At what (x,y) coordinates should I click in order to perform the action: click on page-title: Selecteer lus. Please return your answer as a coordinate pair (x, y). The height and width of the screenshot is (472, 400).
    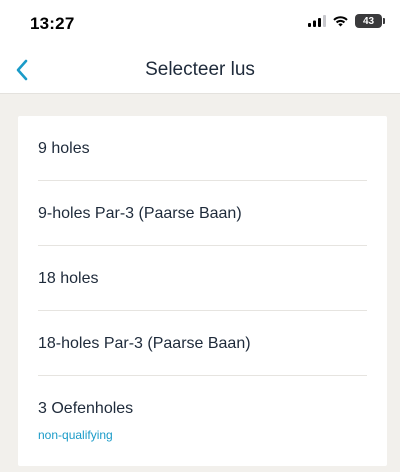
    Looking at the image, I should click on (200, 69).